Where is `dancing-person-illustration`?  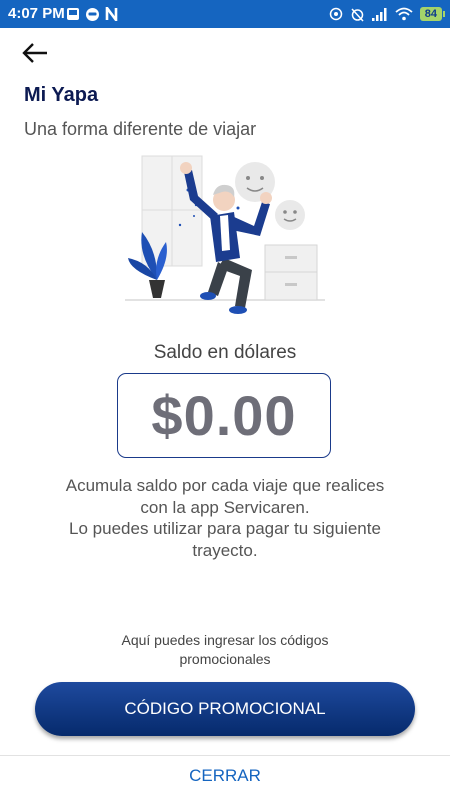 dancing-person-illustration is located at coordinates (225, 234).